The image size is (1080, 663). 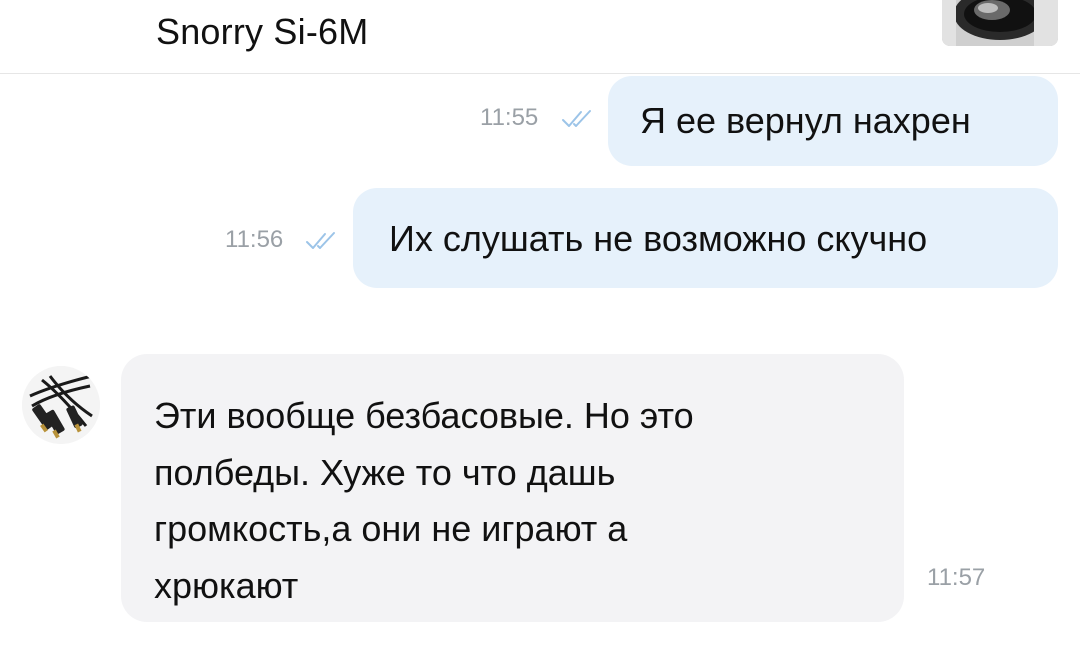 What do you see at coordinates (424, 415) in the screenshot?
I see `message-line: Эти вообще безбасовые. Но это` at bounding box center [424, 415].